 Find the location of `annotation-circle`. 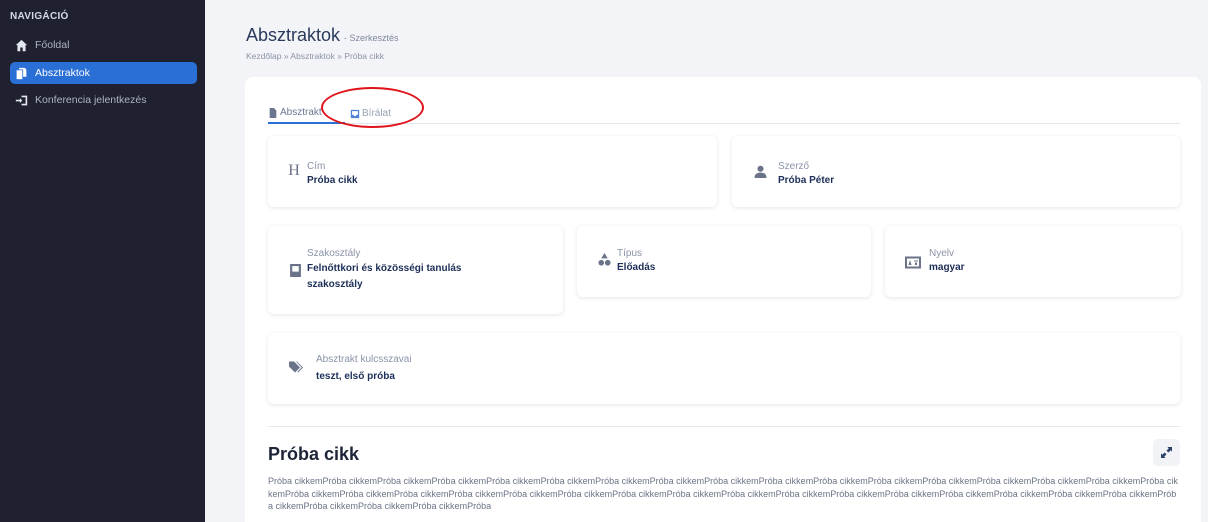

annotation-circle is located at coordinates (372, 107).